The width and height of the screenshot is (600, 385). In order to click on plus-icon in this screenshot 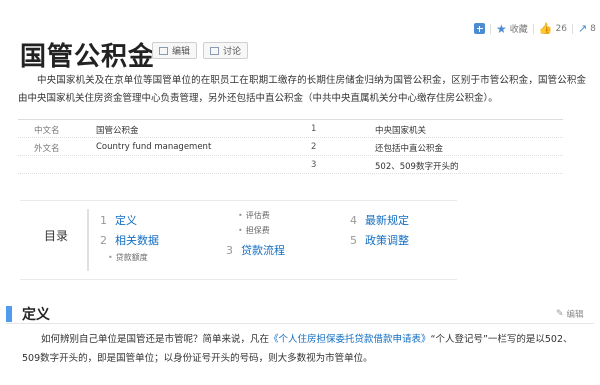, I will do `click(479, 28)`.